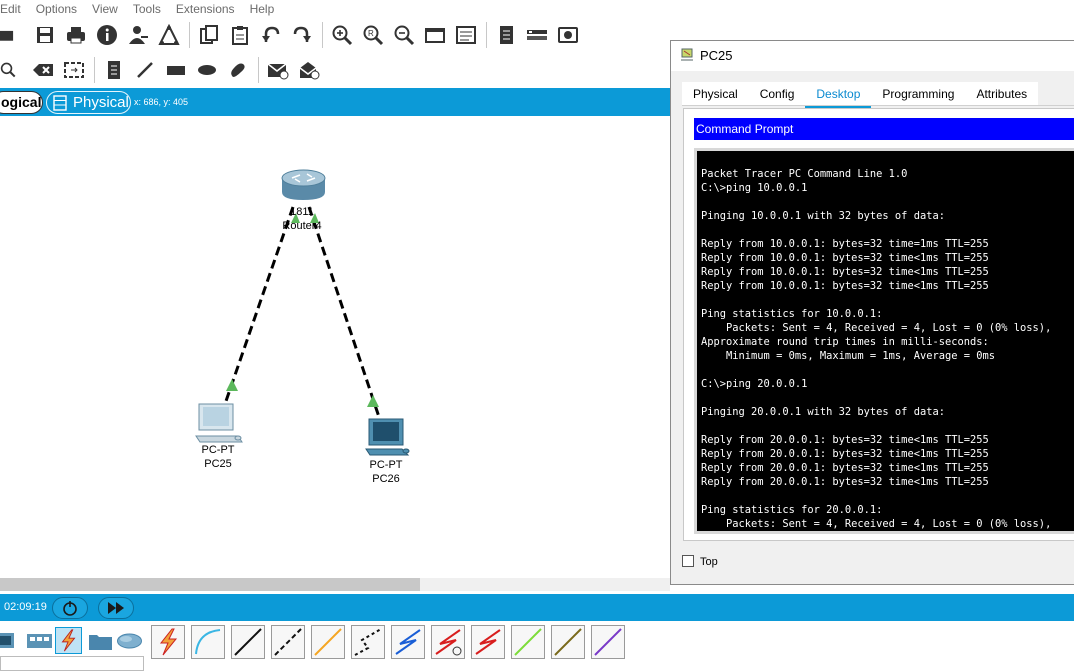 This screenshot has height=671, width=1074. What do you see at coordinates (138, 35) in the screenshot?
I see `user-icon` at bounding box center [138, 35].